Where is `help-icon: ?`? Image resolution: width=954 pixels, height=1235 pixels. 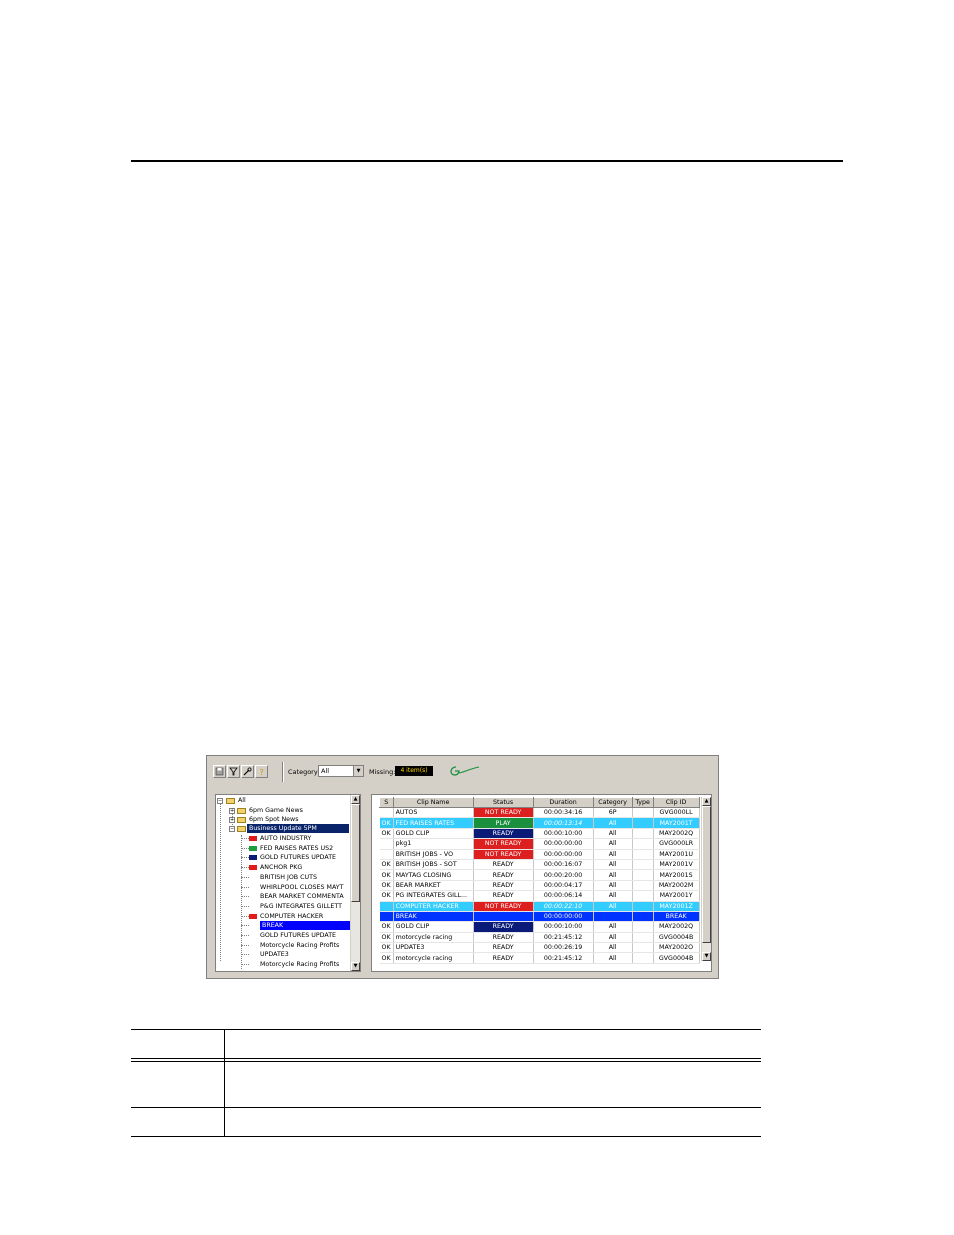 help-icon: ? is located at coordinates (261, 771).